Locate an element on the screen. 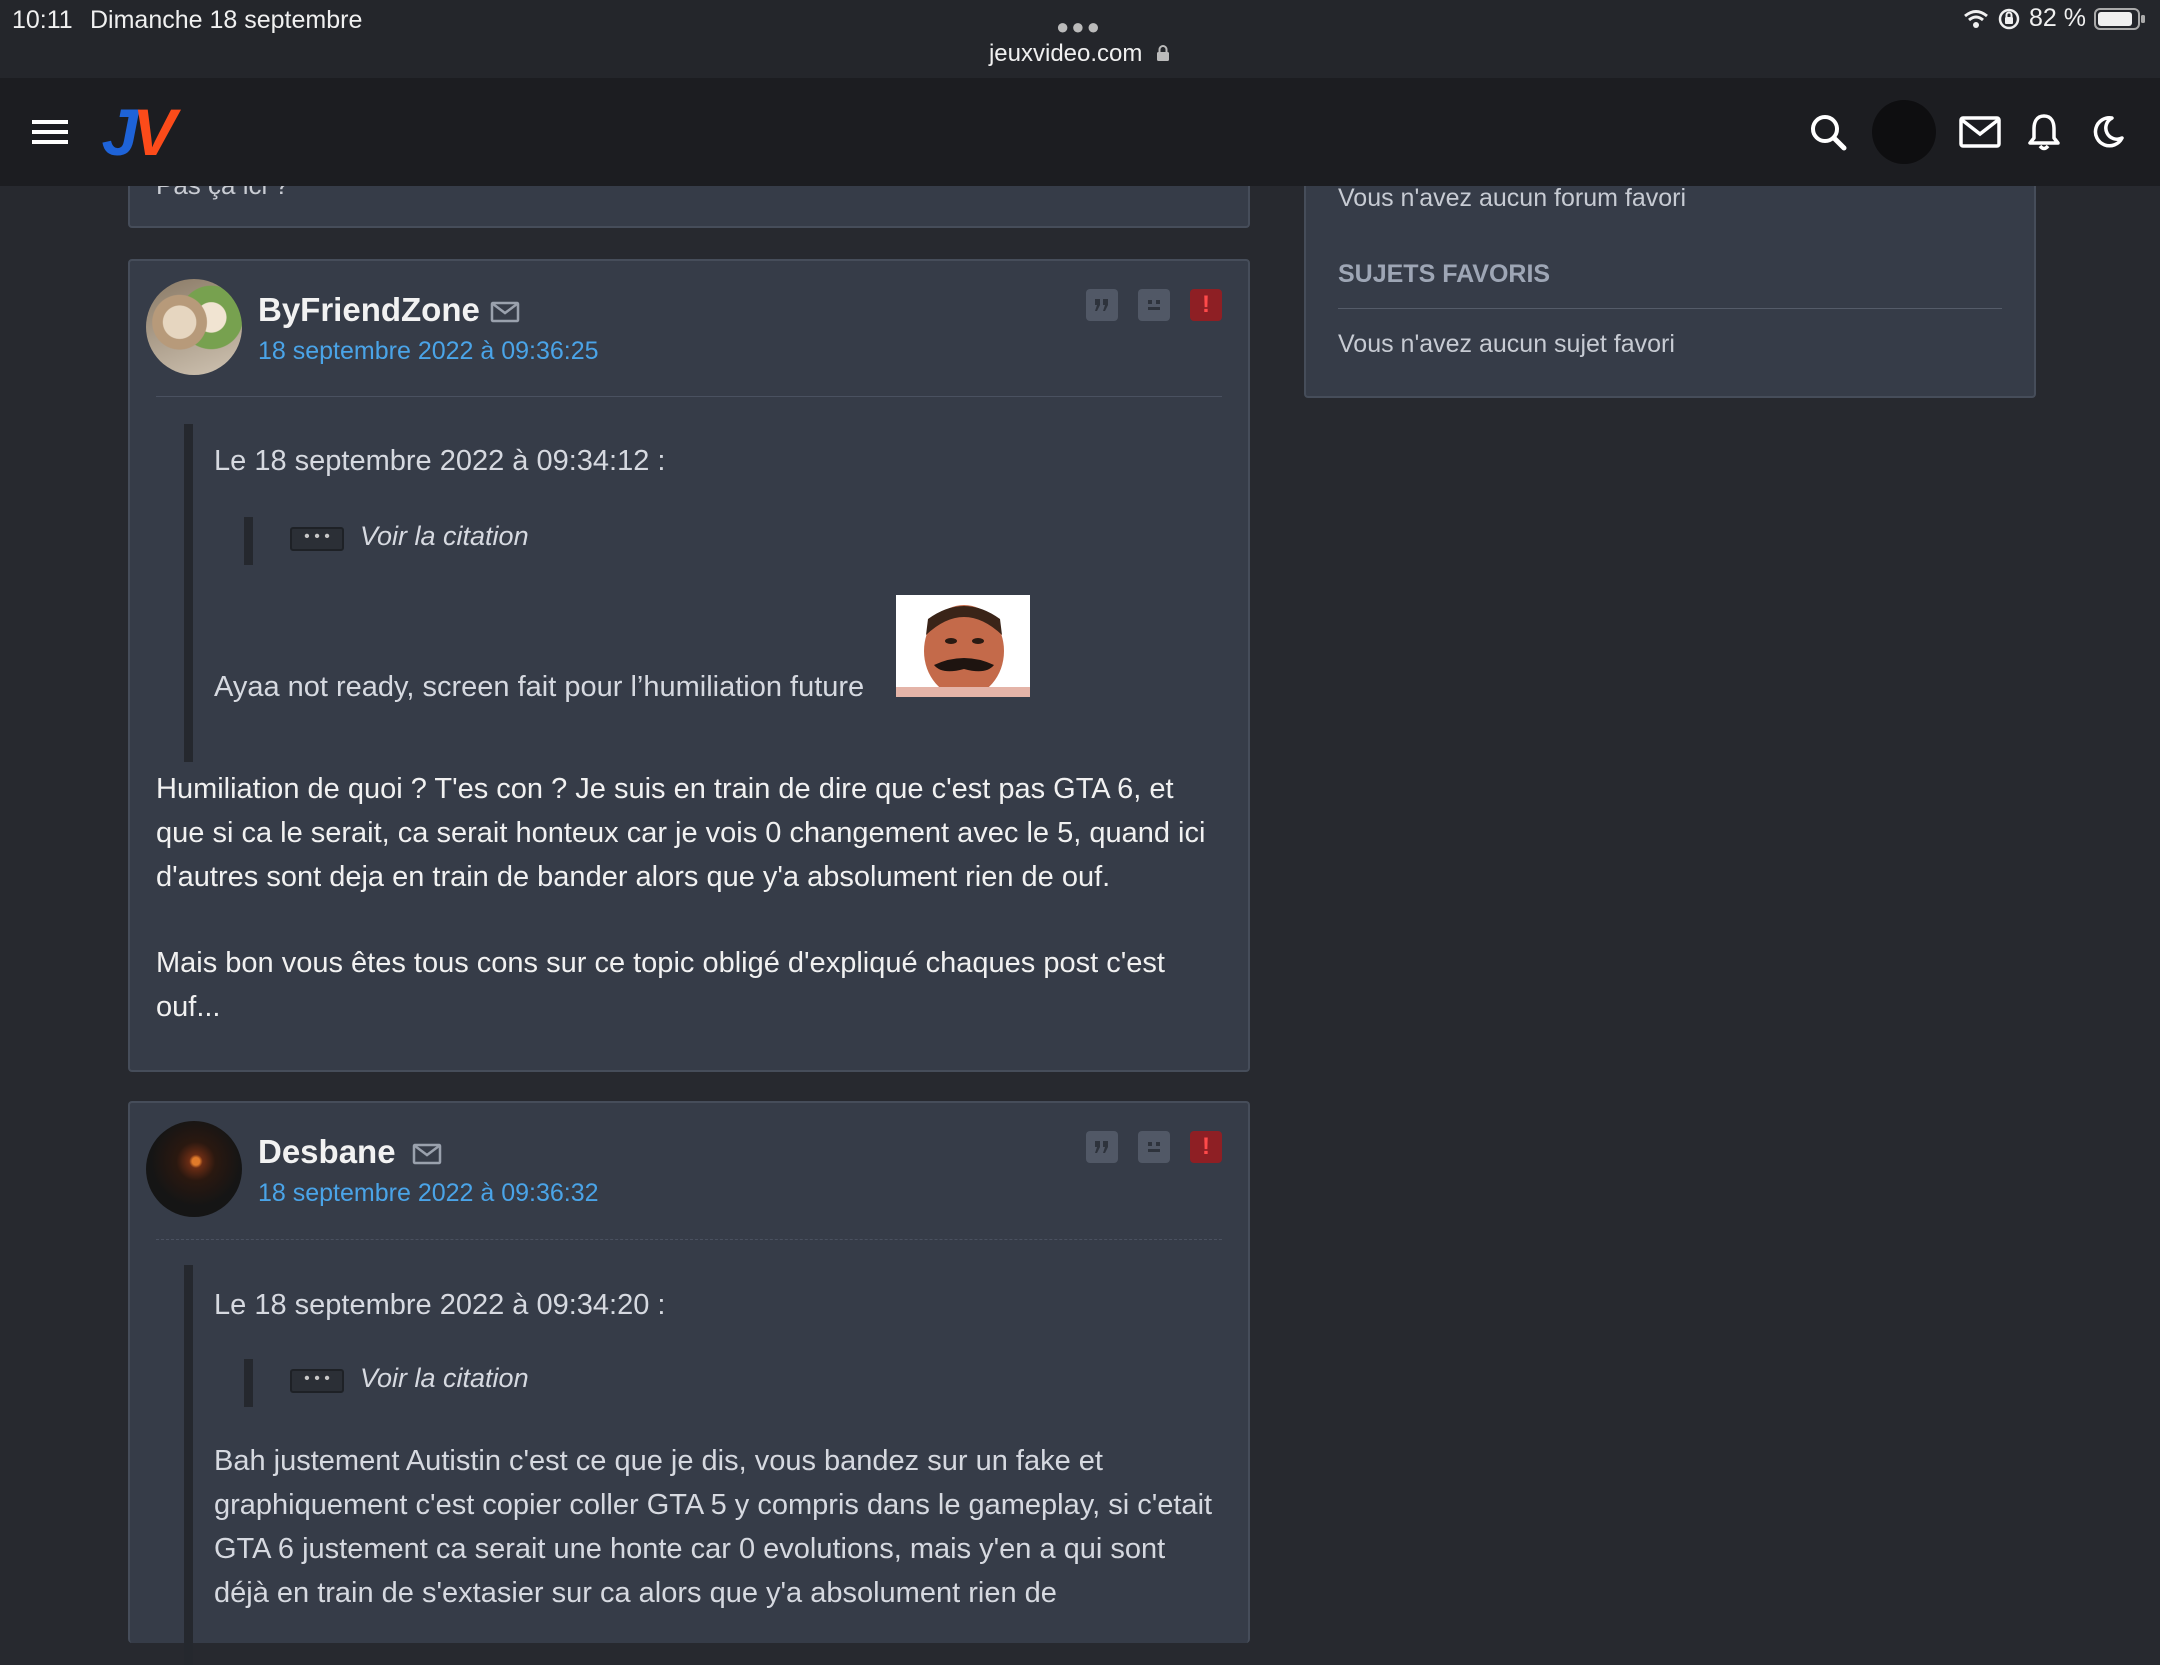 The width and height of the screenshot is (2160, 1665). menu-button is located at coordinates (50, 132).